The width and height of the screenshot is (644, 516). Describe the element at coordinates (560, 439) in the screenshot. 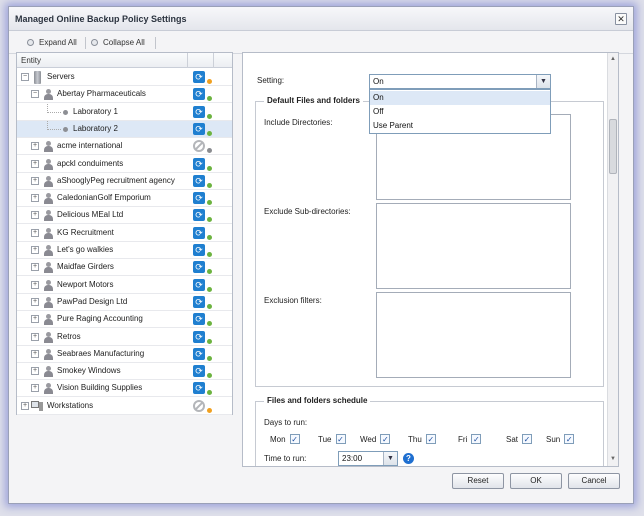

I see `day-option: Sun ✓` at that location.